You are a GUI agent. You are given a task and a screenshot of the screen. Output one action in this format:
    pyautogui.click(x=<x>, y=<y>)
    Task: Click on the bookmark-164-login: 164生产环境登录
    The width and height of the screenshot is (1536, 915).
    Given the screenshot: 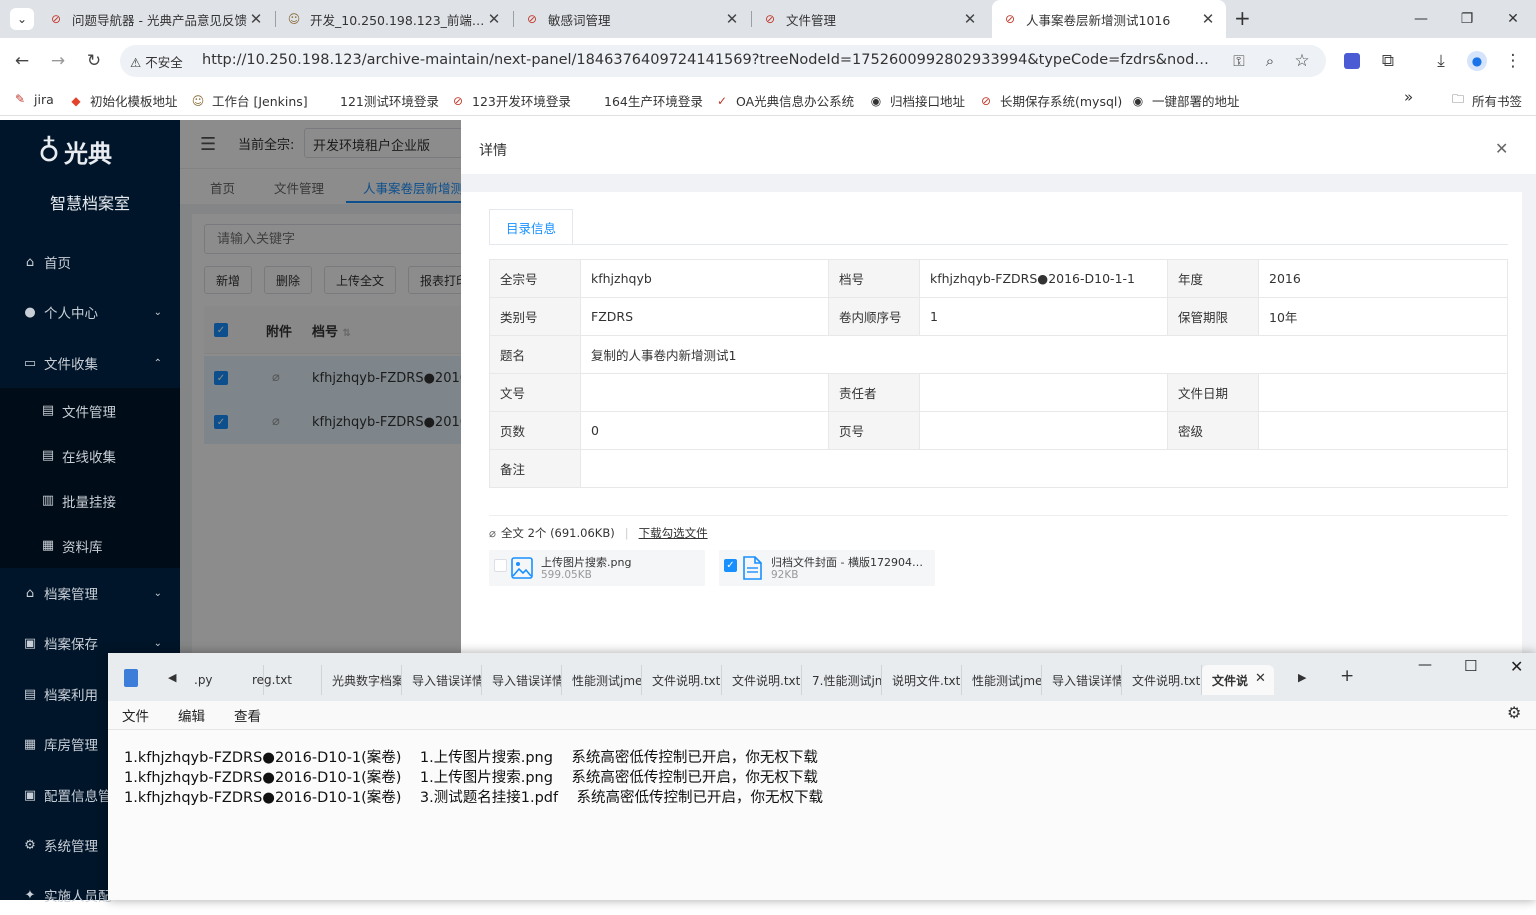 What is the action you would take?
    pyautogui.click(x=653, y=100)
    